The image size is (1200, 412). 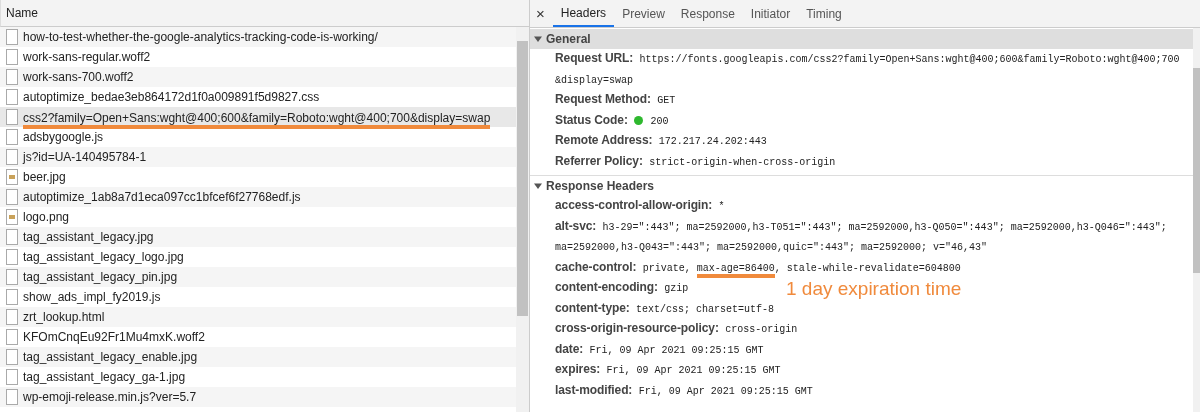 I want to click on header-value: gzip, so click(x=676, y=288).